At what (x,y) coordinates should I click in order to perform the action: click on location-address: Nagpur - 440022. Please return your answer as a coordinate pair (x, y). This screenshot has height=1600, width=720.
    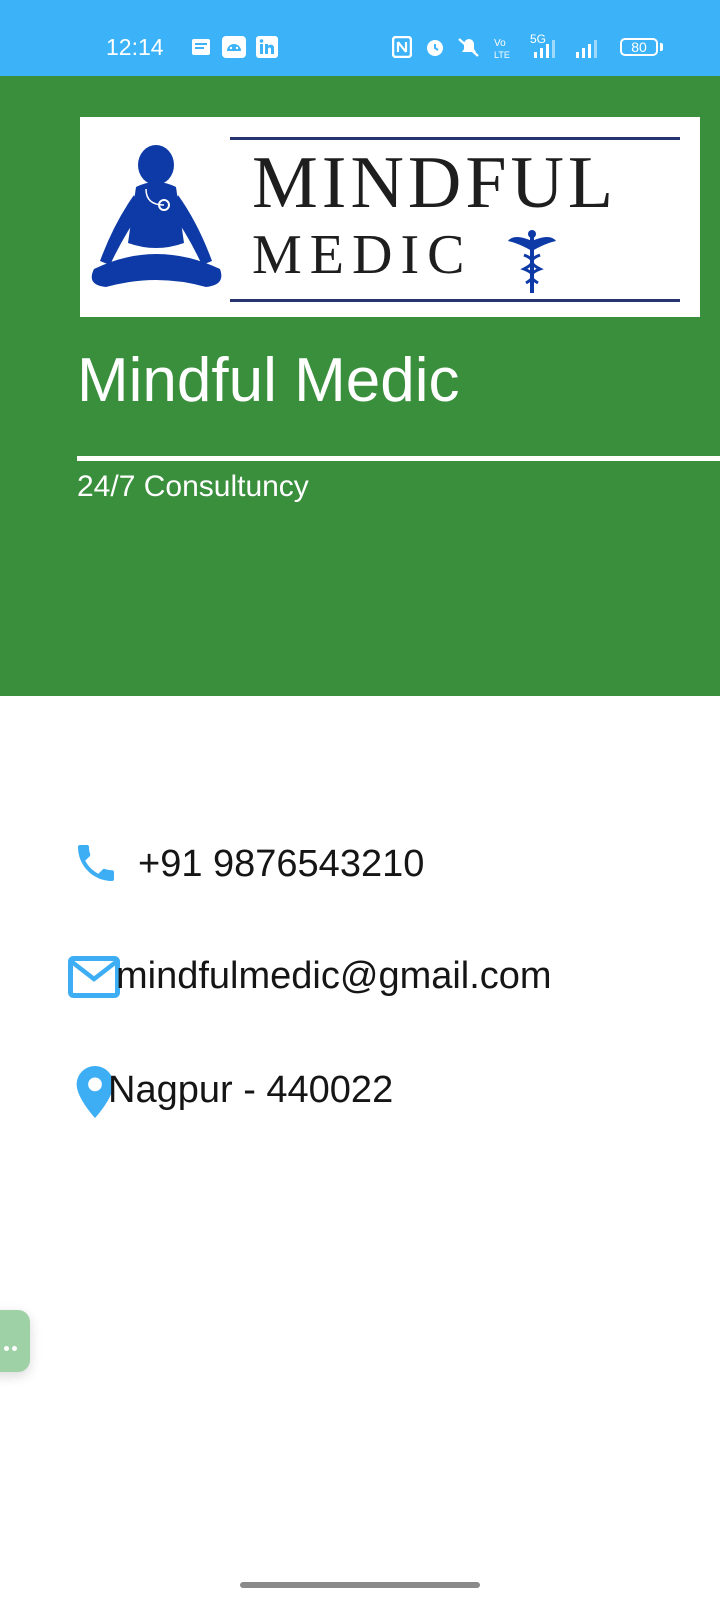
    Looking at the image, I should click on (251, 1090).